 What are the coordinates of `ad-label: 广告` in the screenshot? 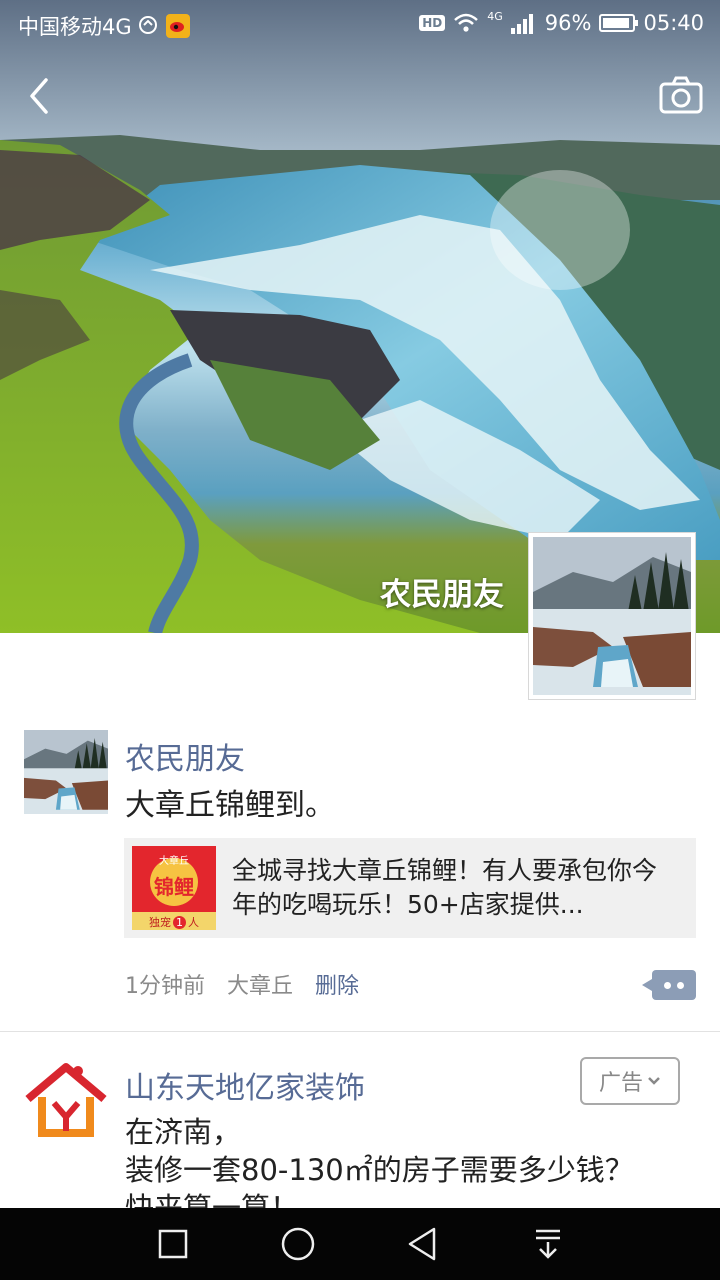 It's located at (620, 1083).